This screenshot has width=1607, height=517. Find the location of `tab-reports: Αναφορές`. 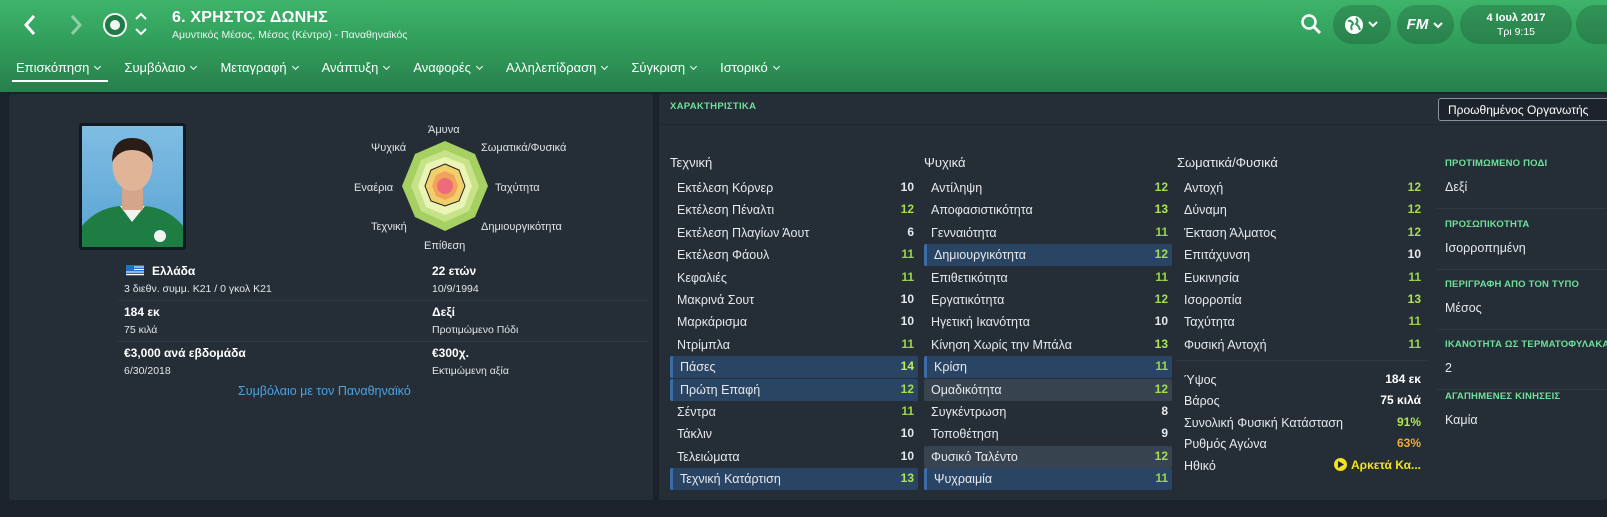

tab-reports: Αναφορές is located at coordinates (443, 70).